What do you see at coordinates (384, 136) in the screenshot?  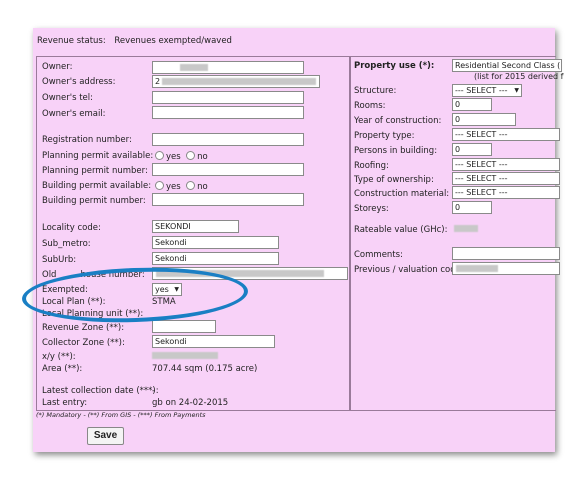 I see `property-type-label: Property type:` at bounding box center [384, 136].